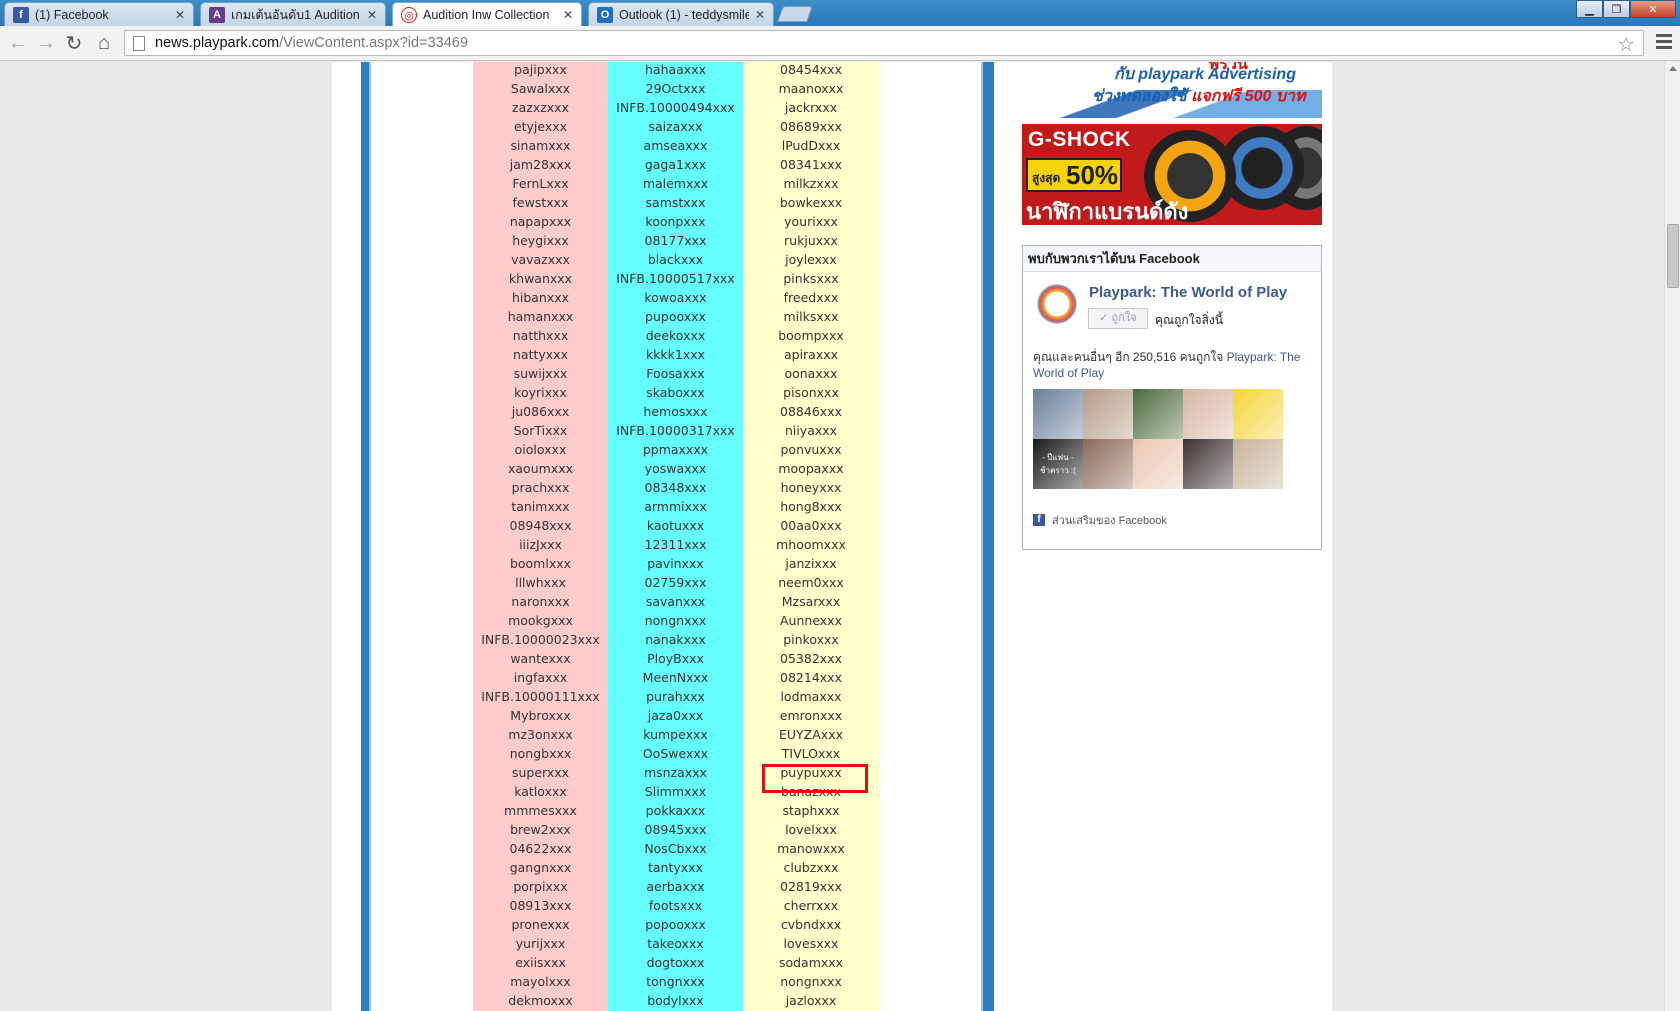  What do you see at coordinates (1248, 96) in the screenshot?
I see `banner-line2-highlight: แจกฟรี 500 บาท` at bounding box center [1248, 96].